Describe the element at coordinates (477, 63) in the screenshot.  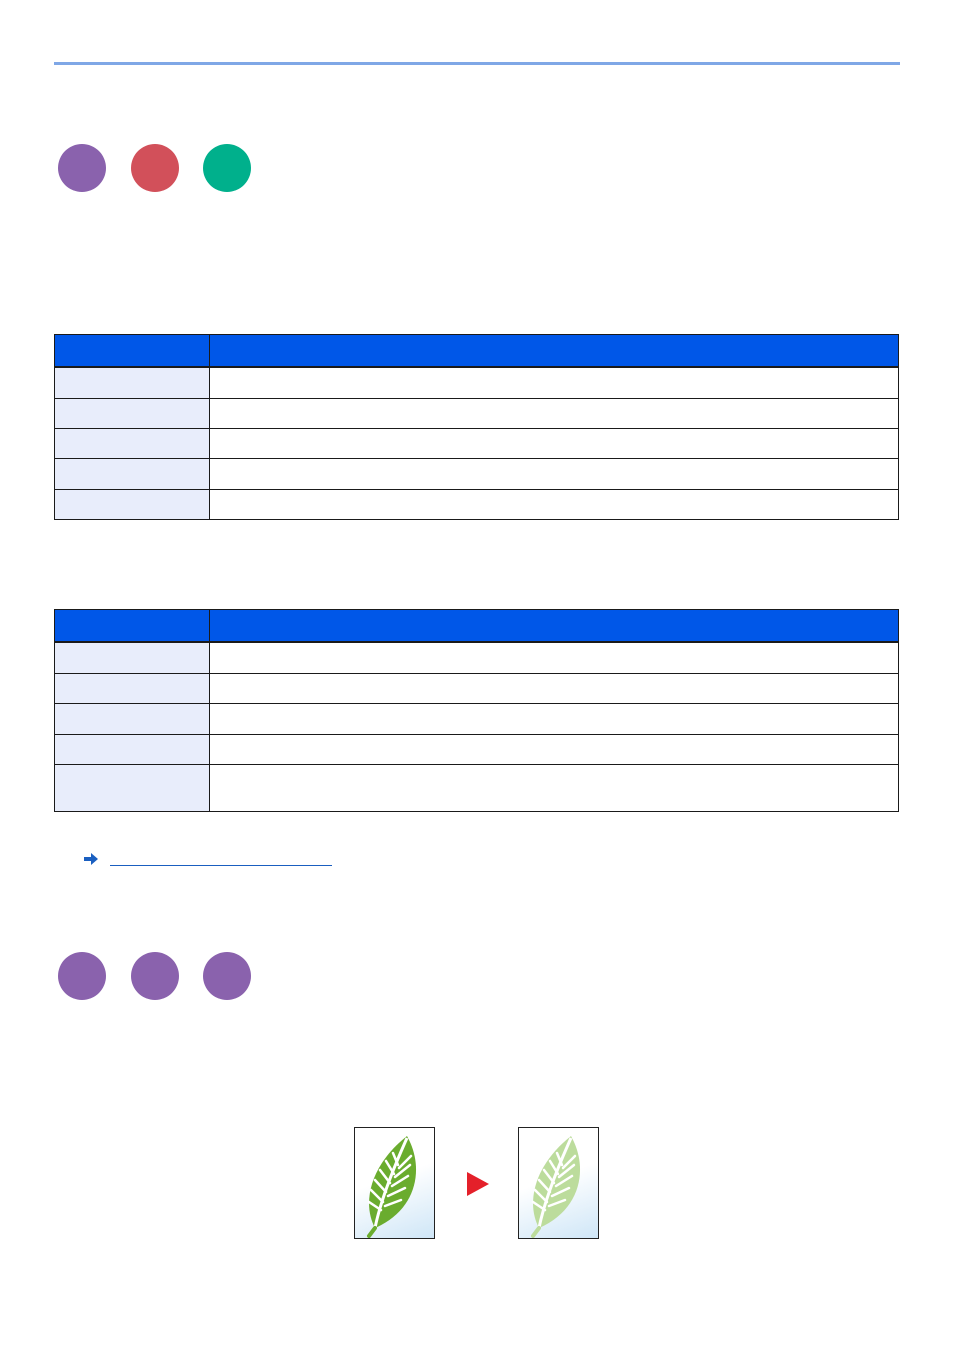
I see `header-rule` at that location.